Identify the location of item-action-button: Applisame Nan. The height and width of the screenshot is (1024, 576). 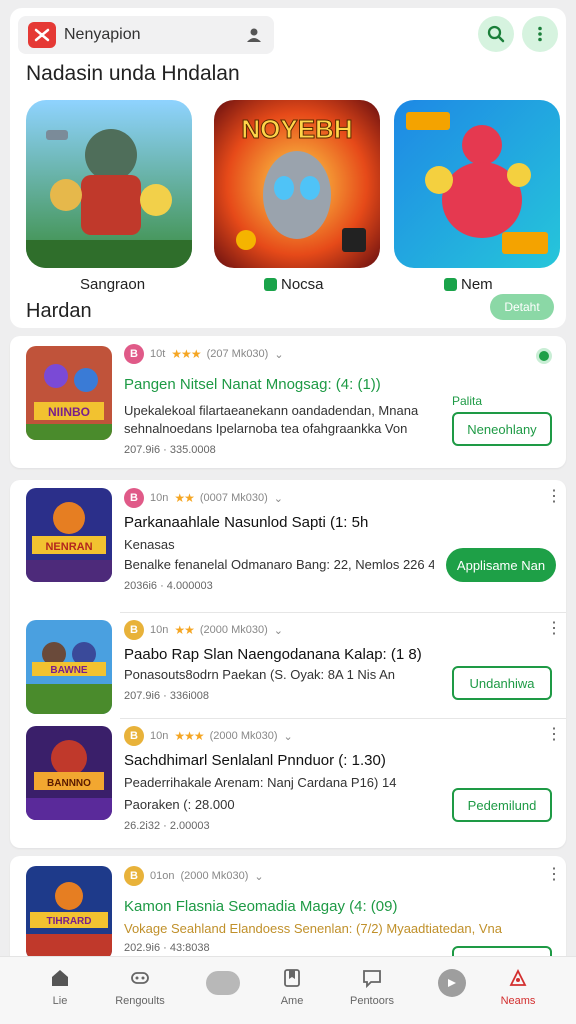
(501, 565).